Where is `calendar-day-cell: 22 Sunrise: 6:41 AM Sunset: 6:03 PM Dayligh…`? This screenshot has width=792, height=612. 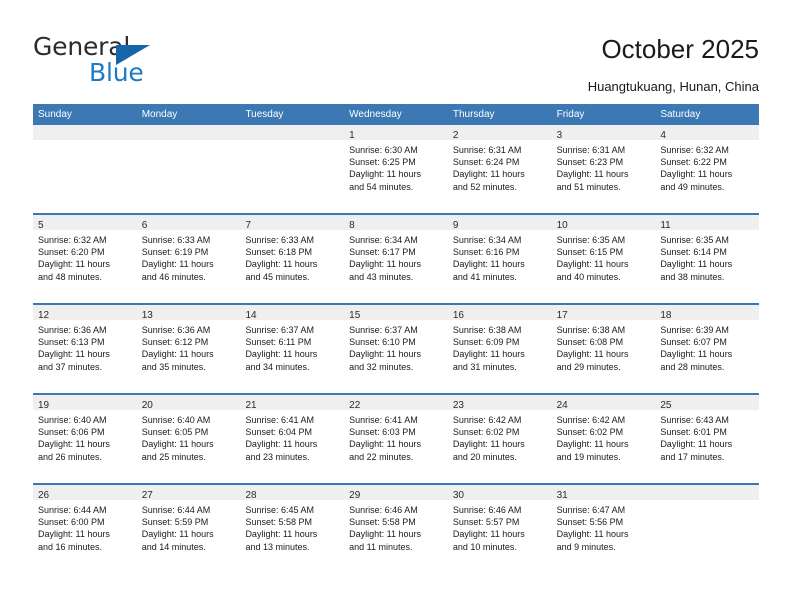
calendar-day-cell: 22 Sunrise: 6:41 AM Sunset: 6:03 PM Dayligh… is located at coordinates (396, 439).